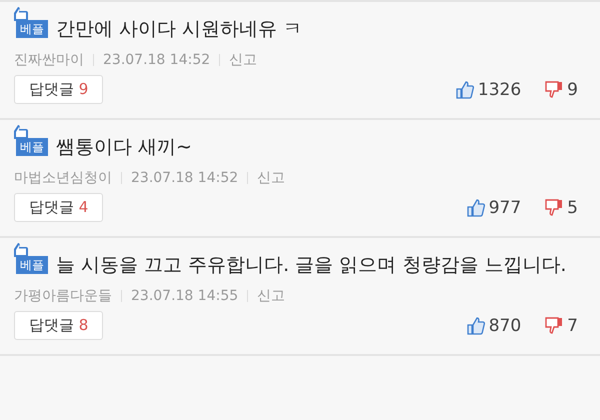 Image resolution: width=600 pixels, height=420 pixels. What do you see at coordinates (49, 60) in the screenshot?
I see `author-name: 진짜싼마이` at bounding box center [49, 60].